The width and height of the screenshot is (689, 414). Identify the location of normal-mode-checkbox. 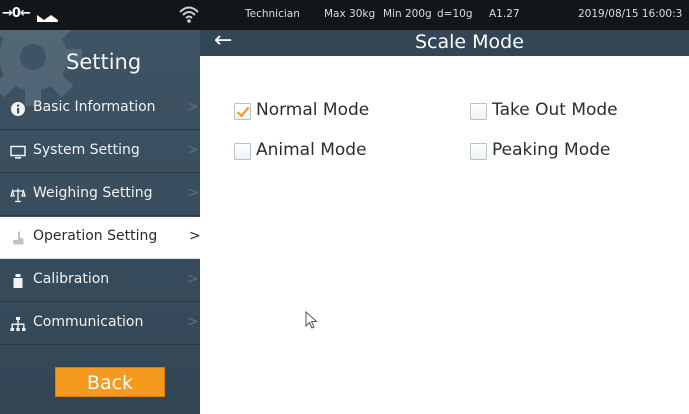
(242, 111).